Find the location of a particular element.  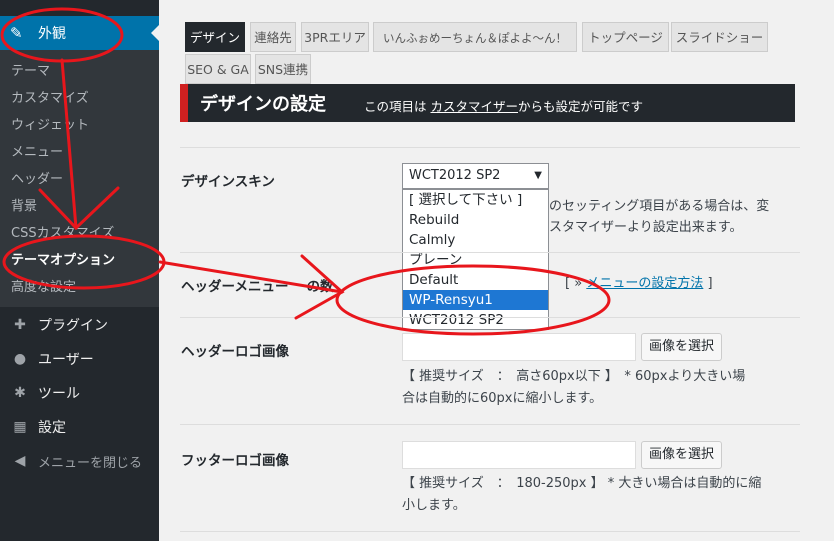

header-logo-input is located at coordinates (519, 347).